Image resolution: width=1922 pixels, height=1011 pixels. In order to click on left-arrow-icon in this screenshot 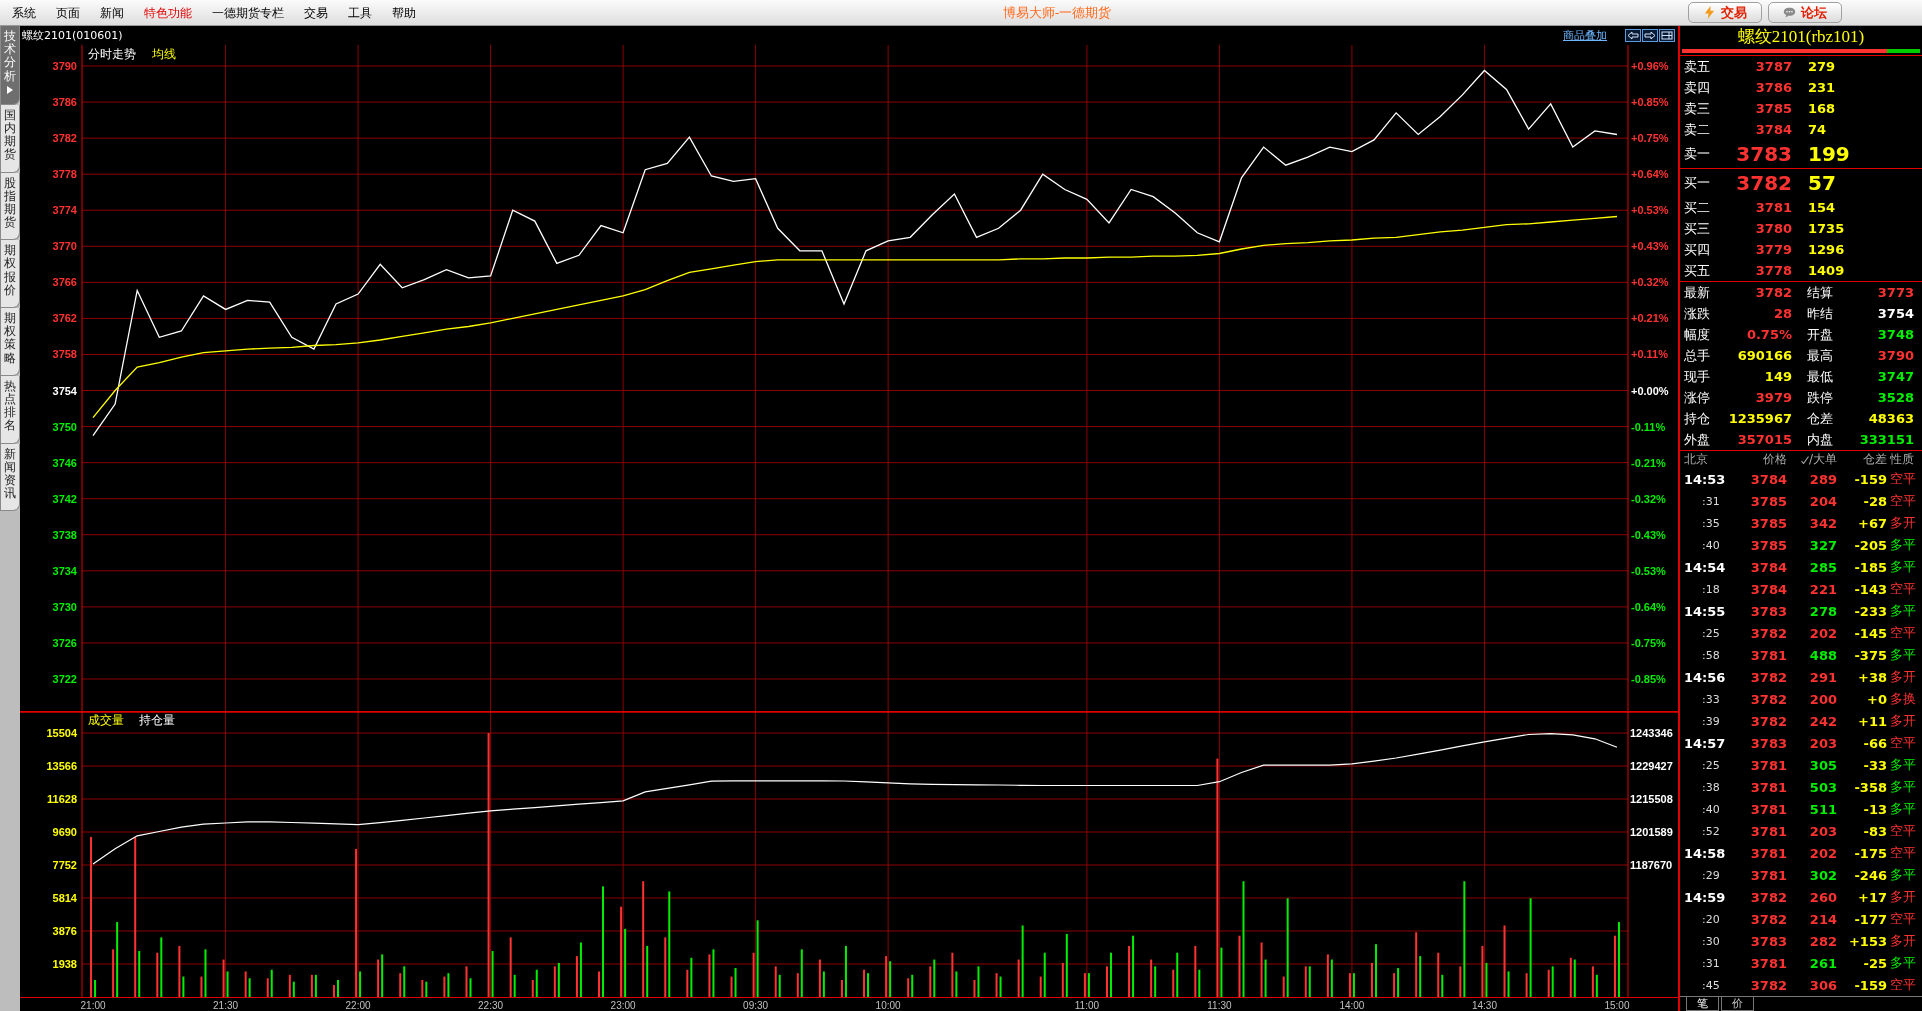, I will do `click(1633, 35)`.